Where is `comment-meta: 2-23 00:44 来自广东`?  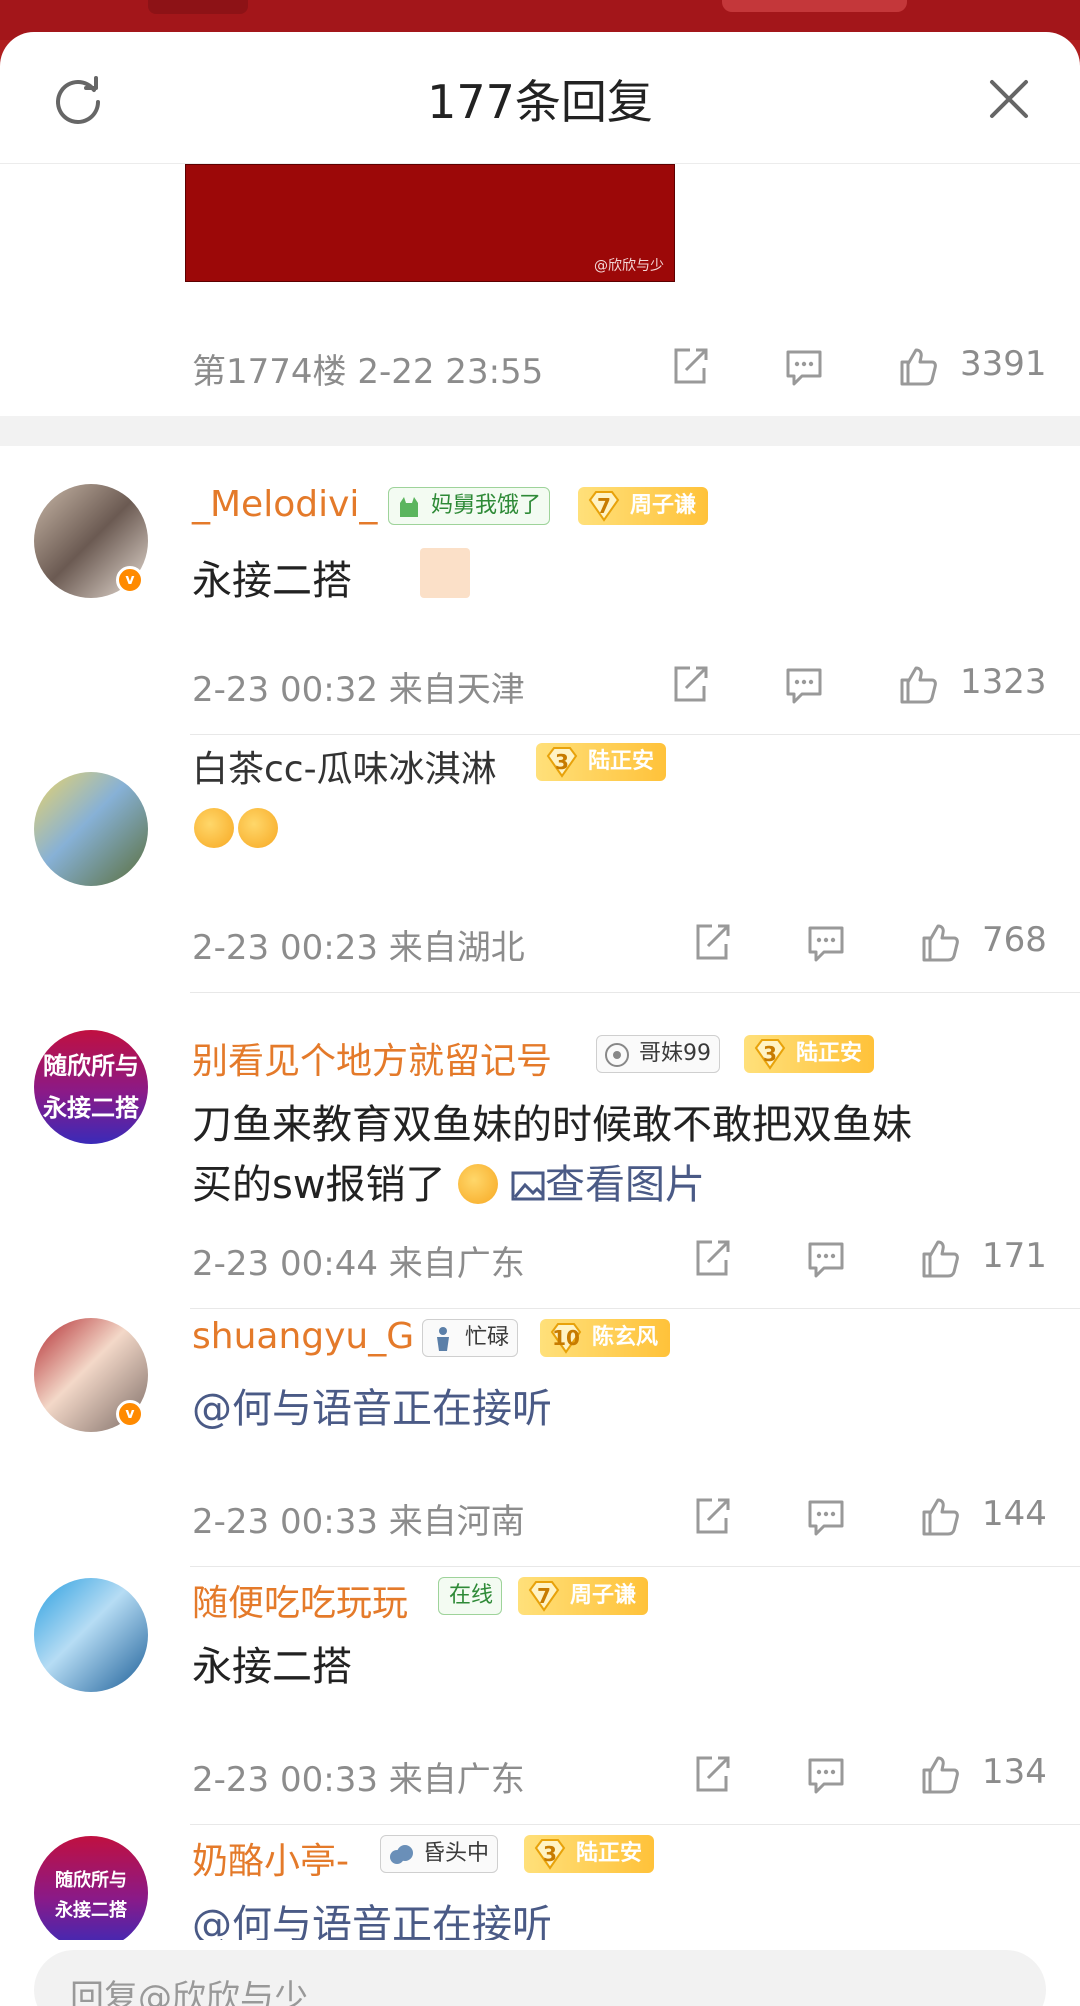
comment-meta: 2-23 00:44 来自广东 is located at coordinates (358, 1264).